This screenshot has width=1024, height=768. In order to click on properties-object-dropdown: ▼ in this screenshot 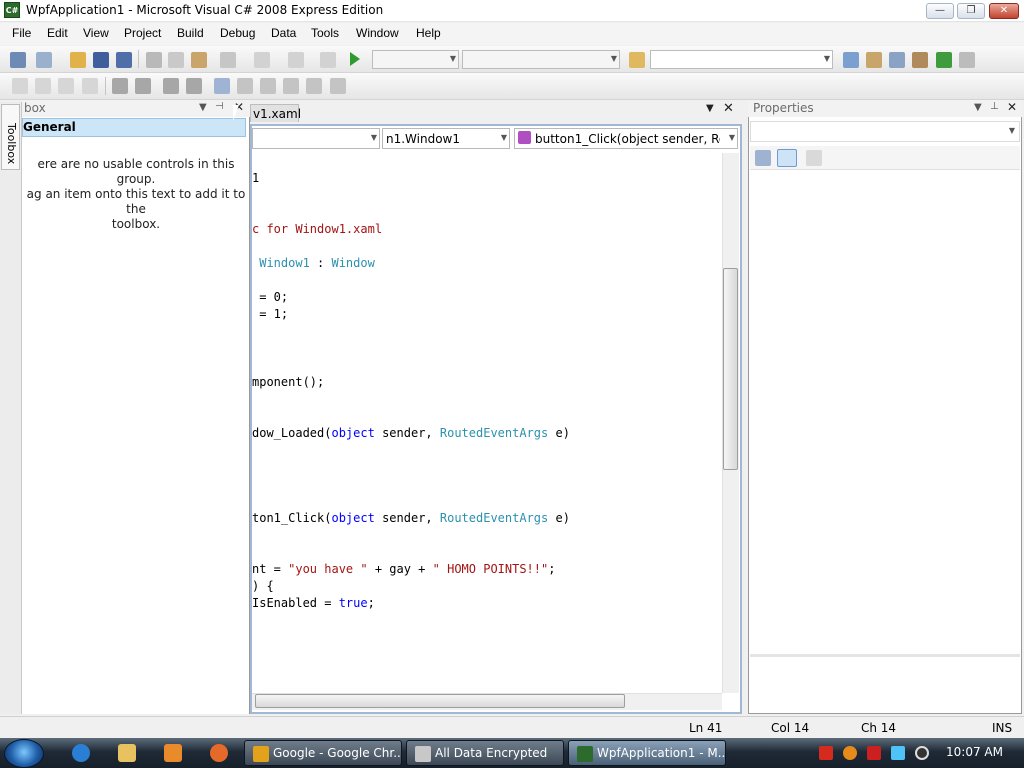, I will do `click(885, 131)`.